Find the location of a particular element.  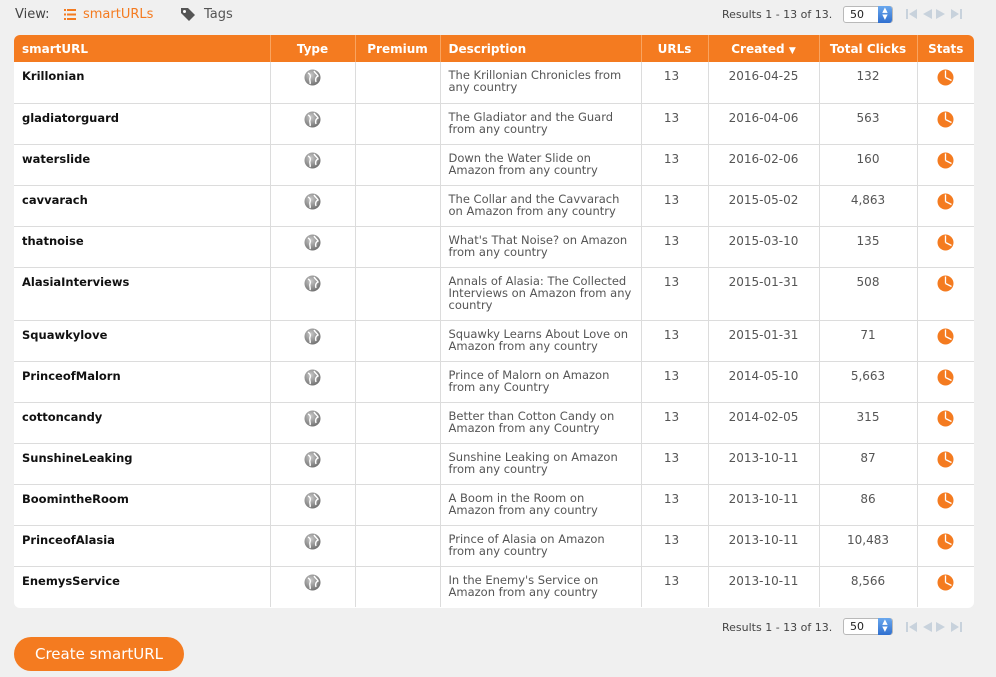

create-smarturl-button: Create smartURL is located at coordinates (99, 654).